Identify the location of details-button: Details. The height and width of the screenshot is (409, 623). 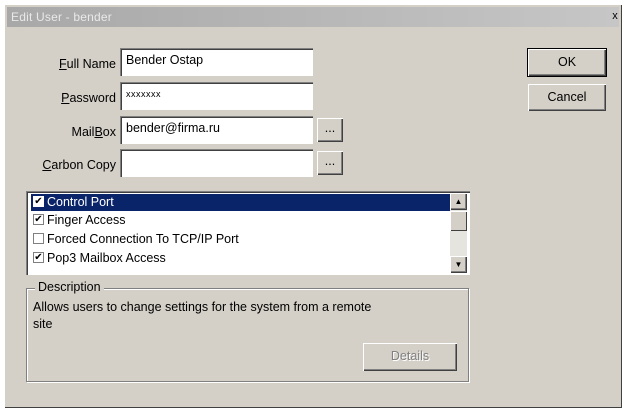
(410, 357).